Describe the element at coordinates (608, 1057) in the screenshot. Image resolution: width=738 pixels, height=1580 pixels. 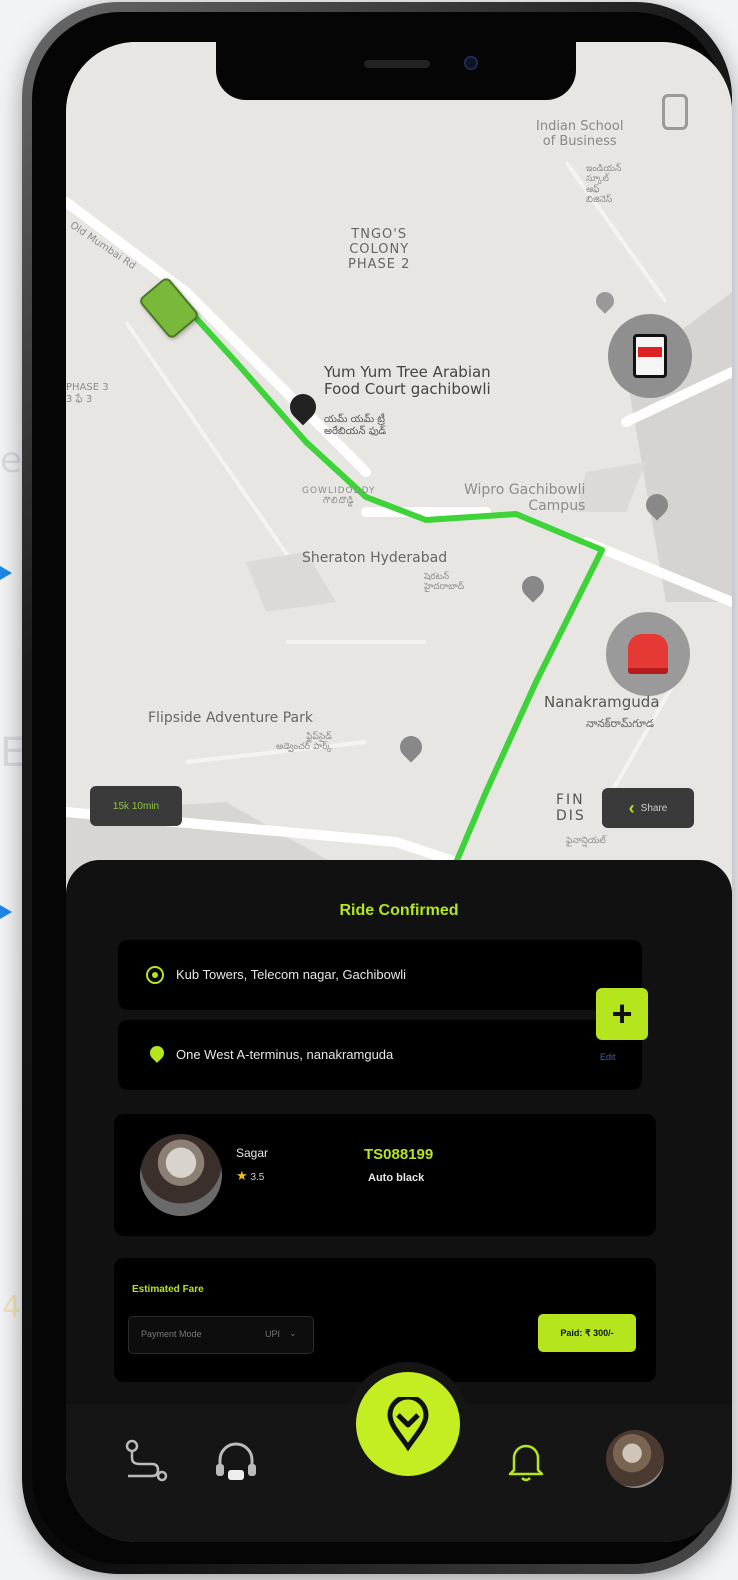
I see `edit-route-link: Edit` at that location.